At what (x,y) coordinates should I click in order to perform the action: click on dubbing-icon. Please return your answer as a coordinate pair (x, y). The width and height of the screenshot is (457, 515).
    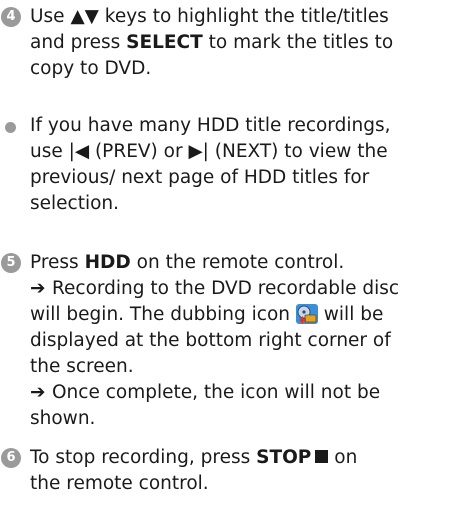
    Looking at the image, I should click on (306, 314).